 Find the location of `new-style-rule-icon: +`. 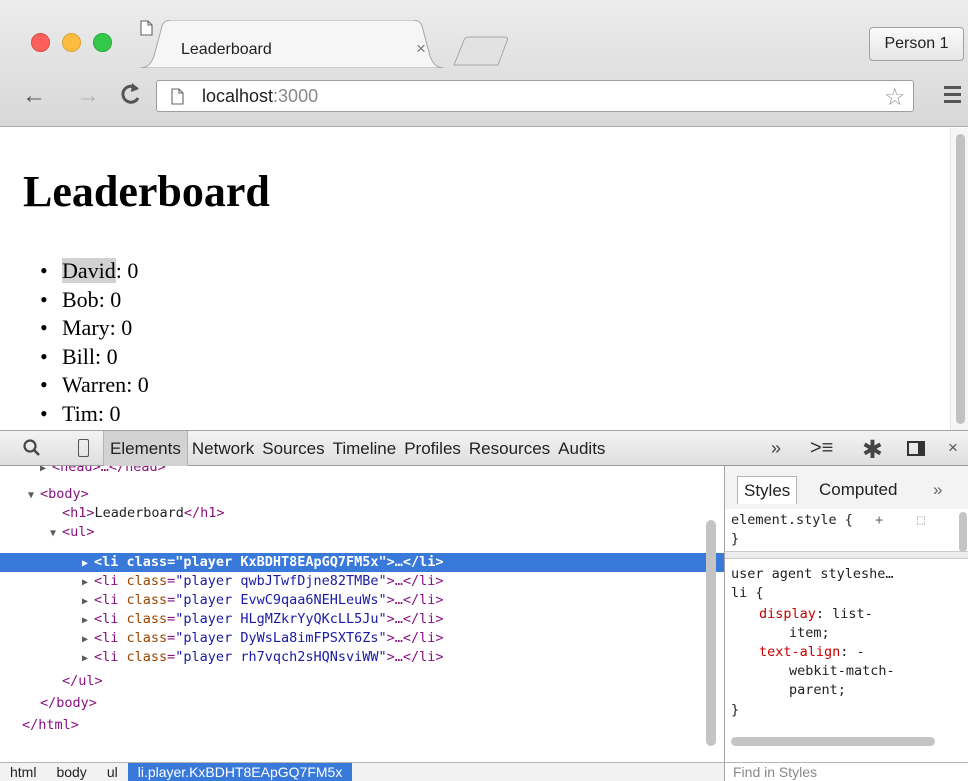

new-style-rule-icon: + is located at coordinates (879, 520).